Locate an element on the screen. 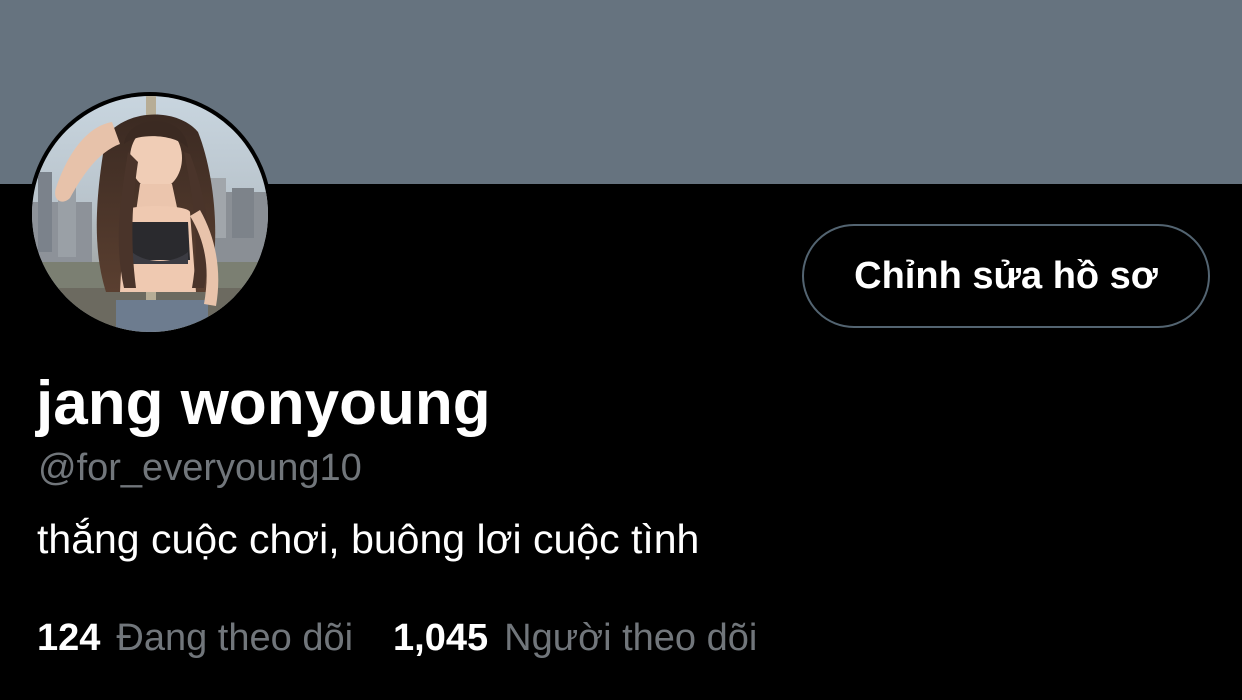 The height and width of the screenshot is (700, 1242). followers-stat: 1,045 Người theo dõi is located at coordinates (575, 638).